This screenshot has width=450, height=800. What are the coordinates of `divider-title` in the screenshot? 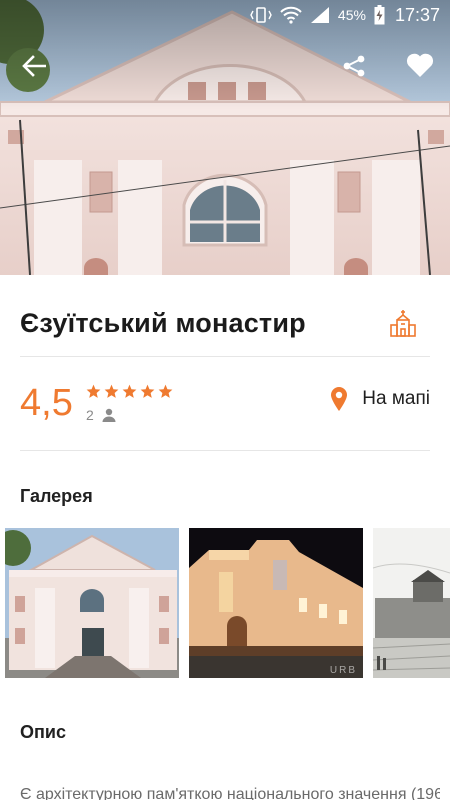 It's located at (225, 356).